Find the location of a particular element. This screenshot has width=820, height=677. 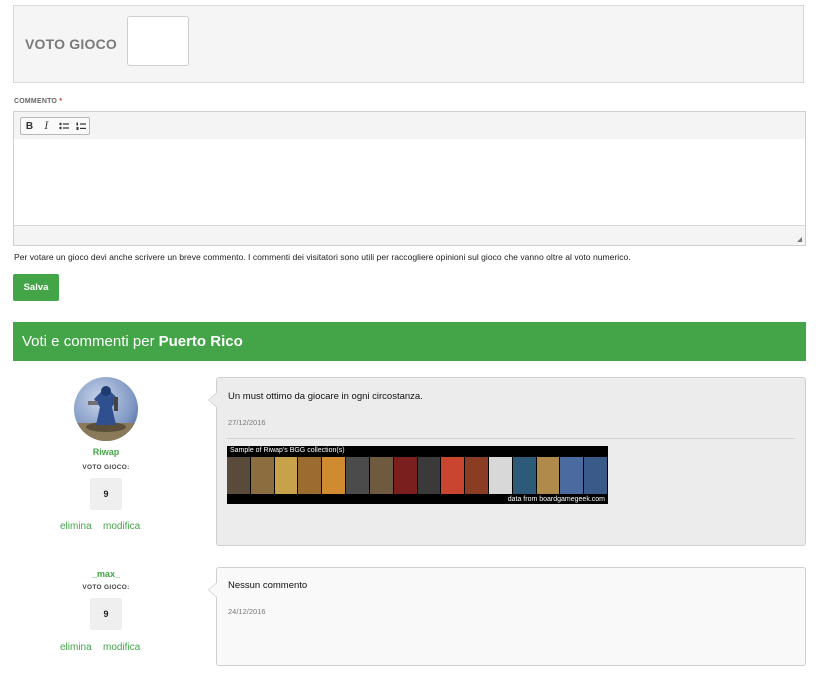

required-marker: * is located at coordinates (61, 101).